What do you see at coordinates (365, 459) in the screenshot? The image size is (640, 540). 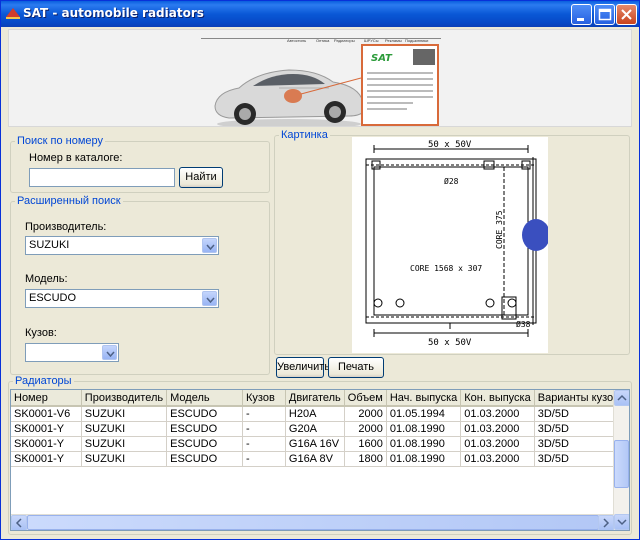 I see `cell-volume: 1800` at bounding box center [365, 459].